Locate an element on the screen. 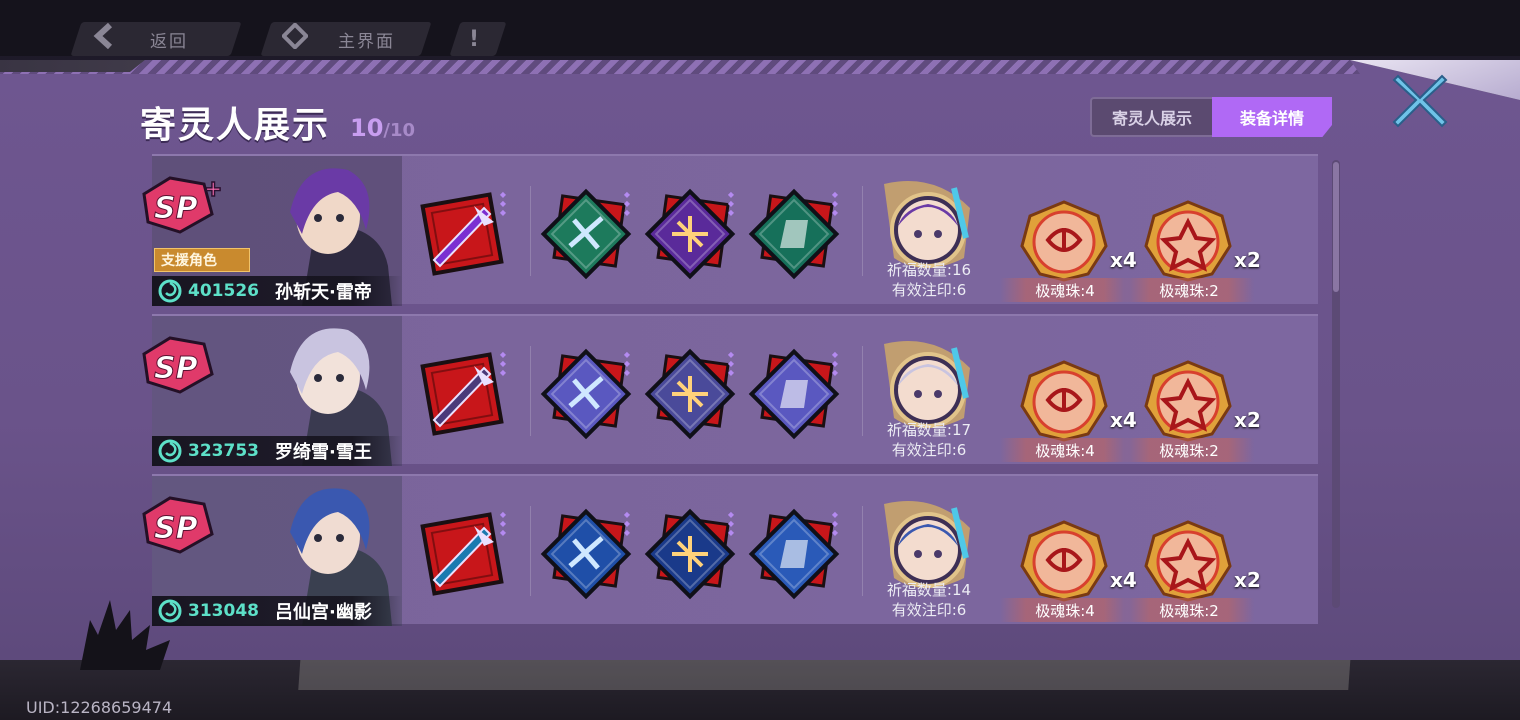 The width and height of the screenshot is (1520, 720). power-bar: 401526 孙斩天·雷帝 is located at coordinates (277, 291).